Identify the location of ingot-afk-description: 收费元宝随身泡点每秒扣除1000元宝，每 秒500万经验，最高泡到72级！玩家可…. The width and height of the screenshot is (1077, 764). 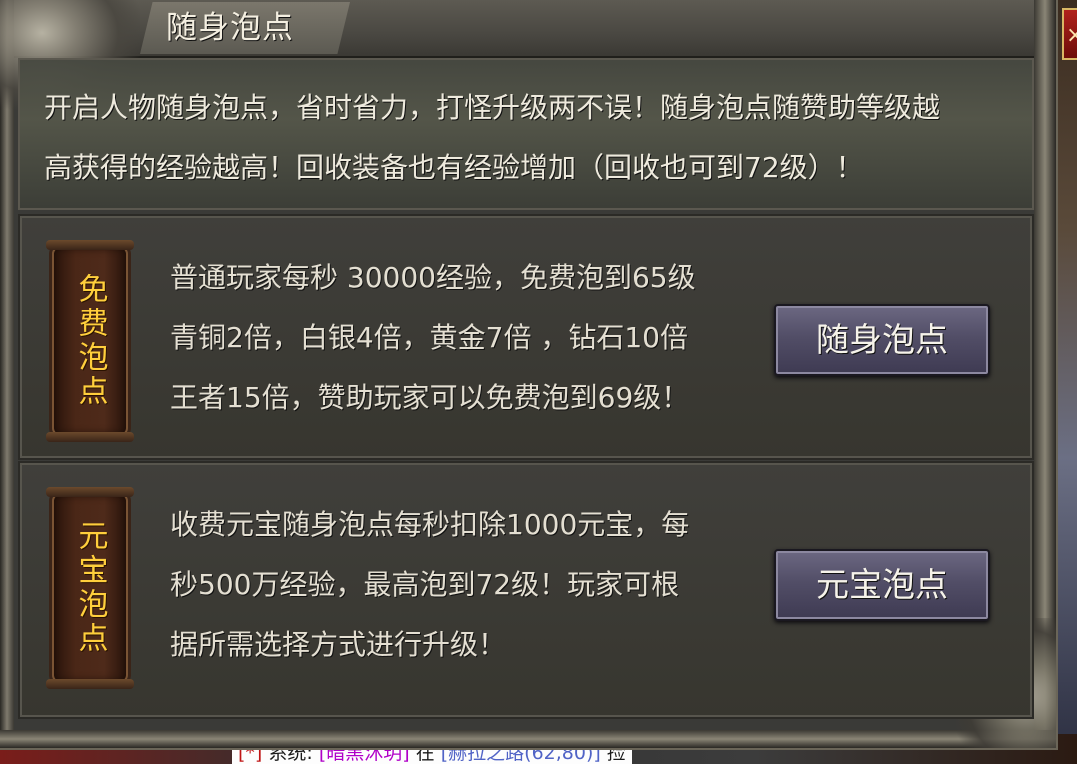
(450, 585).